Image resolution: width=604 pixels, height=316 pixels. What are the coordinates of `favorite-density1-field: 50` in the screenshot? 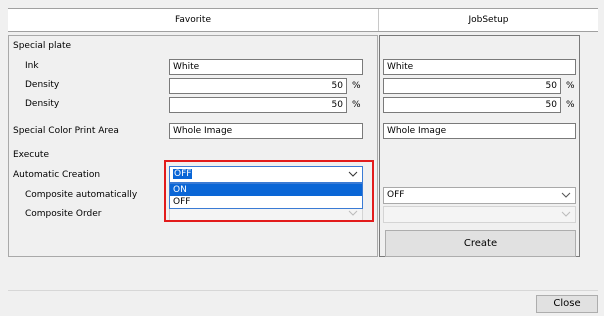 It's located at (258, 86).